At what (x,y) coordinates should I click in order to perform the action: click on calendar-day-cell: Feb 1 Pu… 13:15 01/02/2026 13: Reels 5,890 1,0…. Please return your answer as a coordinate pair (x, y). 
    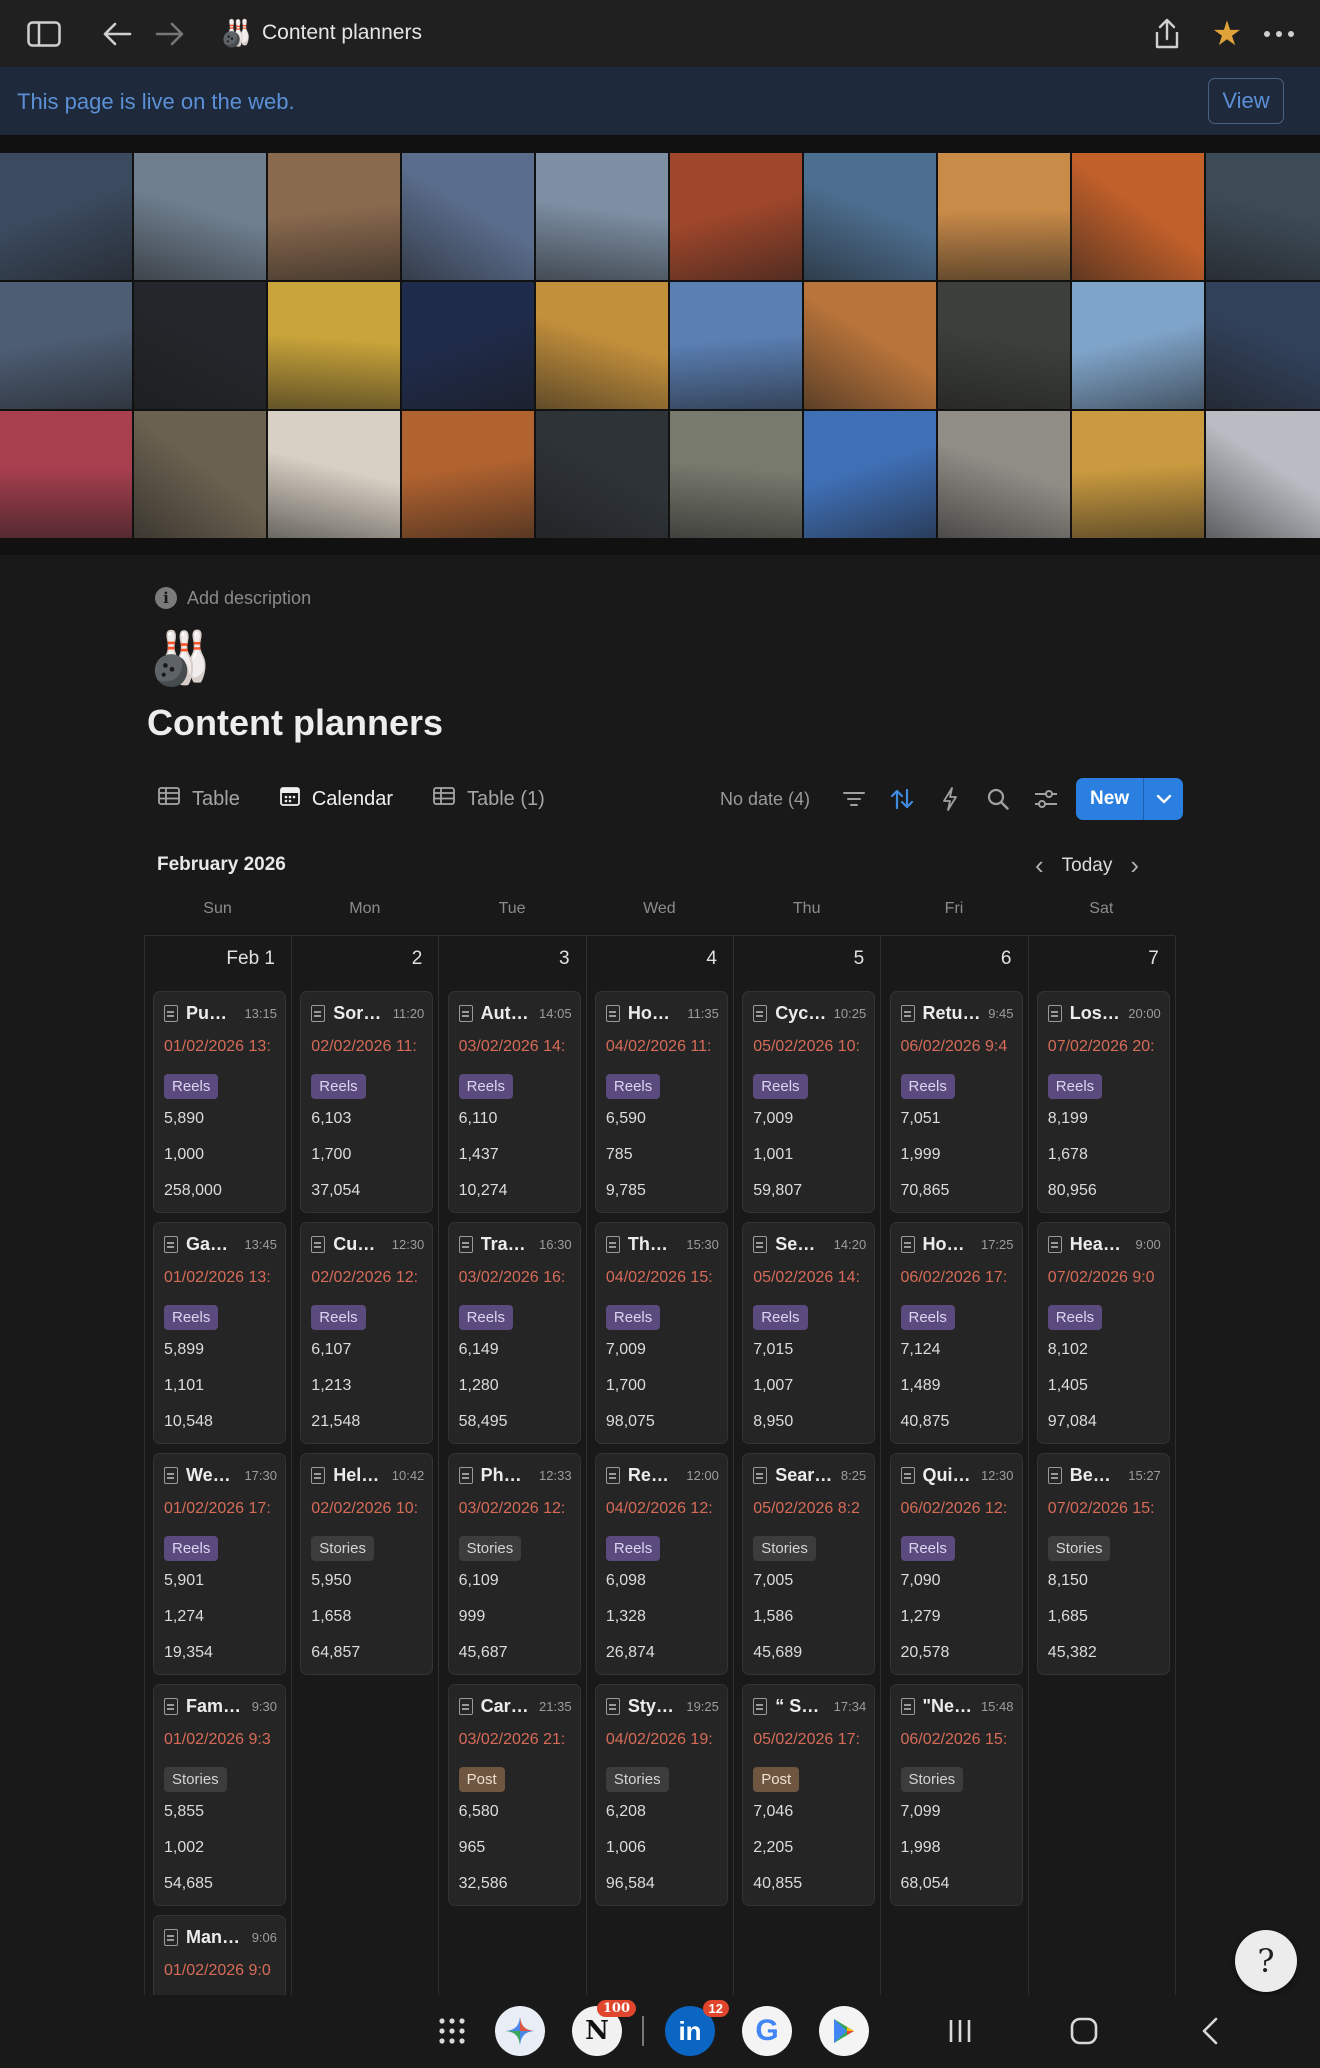
    Looking at the image, I should click on (218, 1502).